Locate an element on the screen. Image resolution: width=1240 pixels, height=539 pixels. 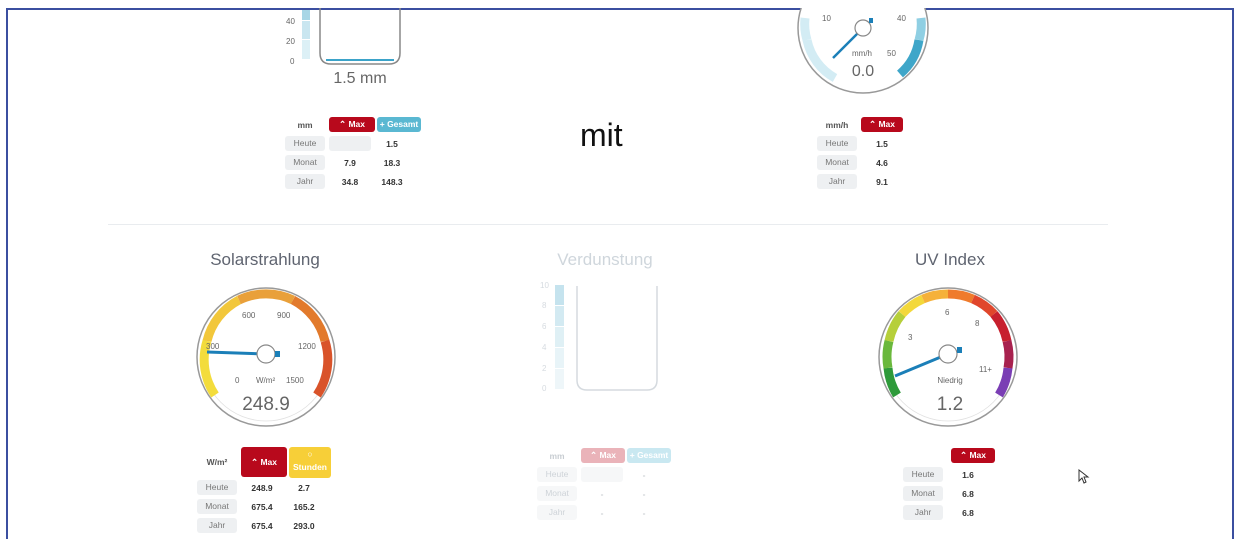
rain-rate-tick-40: 40 is located at coordinates (901, 18).